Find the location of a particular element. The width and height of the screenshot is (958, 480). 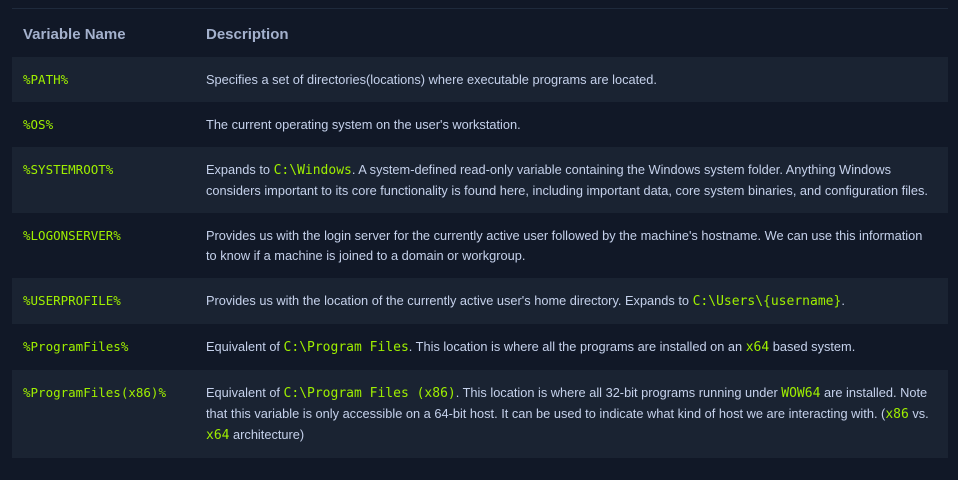

inline-code: x86 is located at coordinates (897, 414).